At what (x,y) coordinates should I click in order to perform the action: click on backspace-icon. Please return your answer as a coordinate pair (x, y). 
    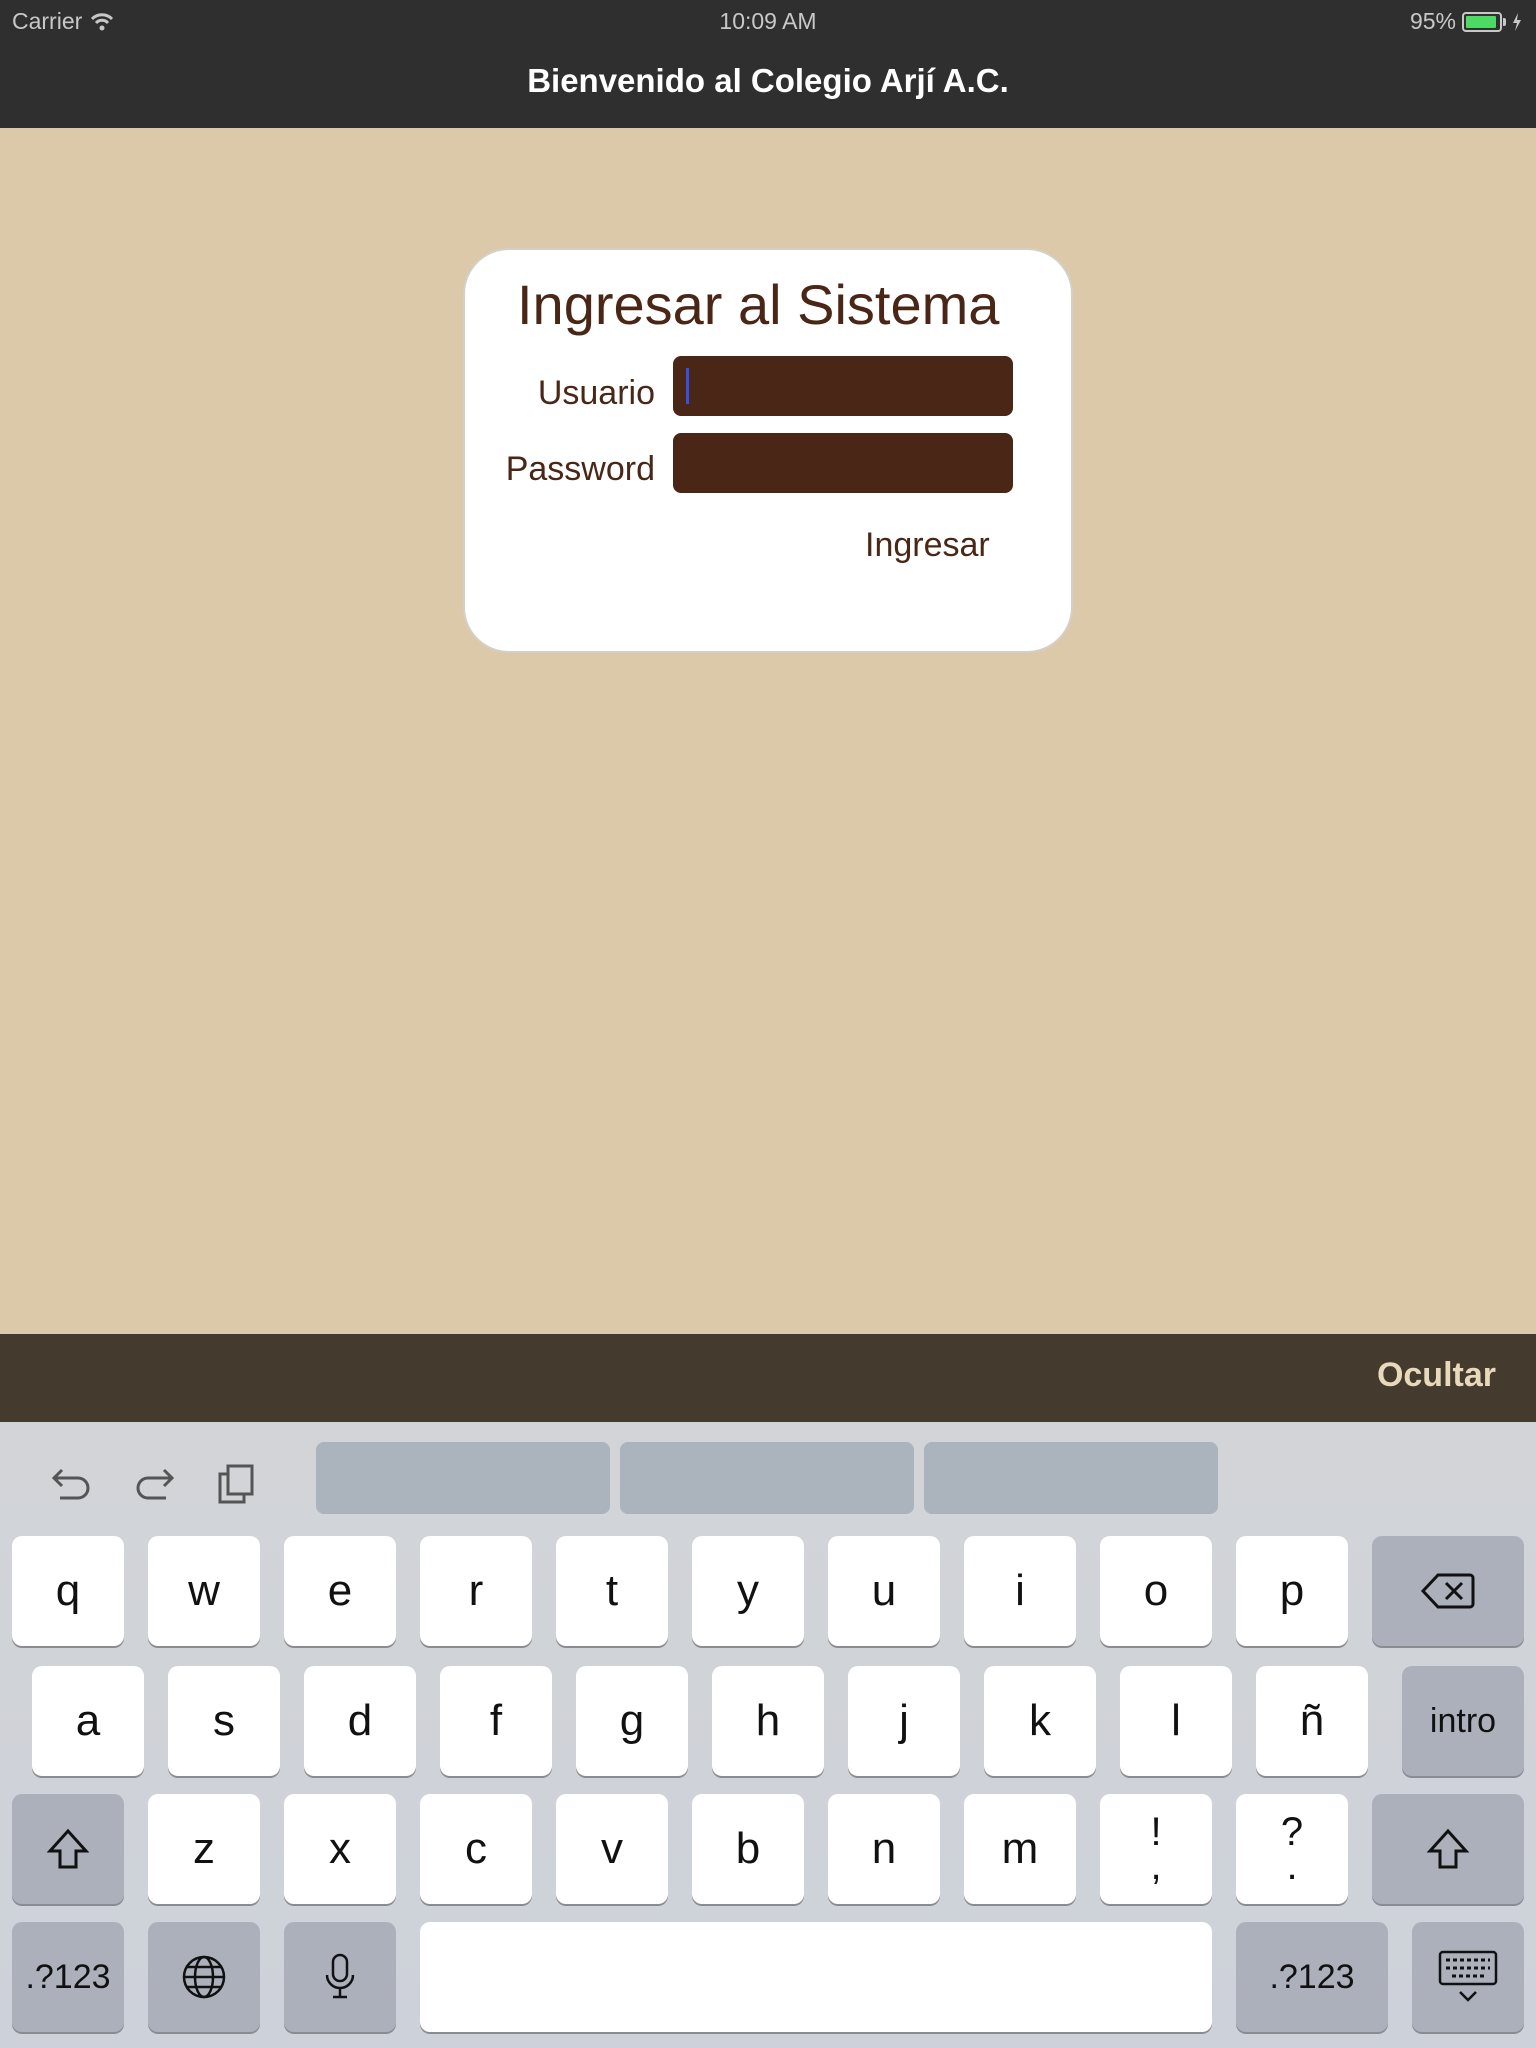
    Looking at the image, I should click on (1447, 1591).